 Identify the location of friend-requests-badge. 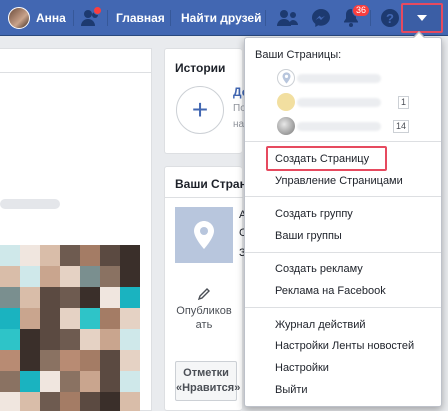
(97, 10).